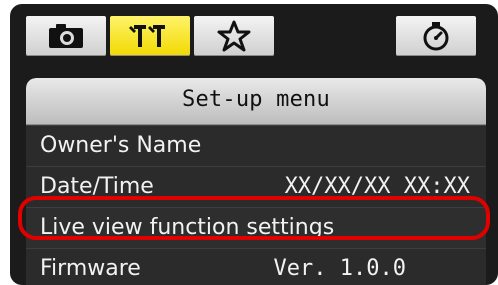  I want to click on menu-item-date-time: Date/Time XX/XX/XX XX:XX, so click(256, 186).